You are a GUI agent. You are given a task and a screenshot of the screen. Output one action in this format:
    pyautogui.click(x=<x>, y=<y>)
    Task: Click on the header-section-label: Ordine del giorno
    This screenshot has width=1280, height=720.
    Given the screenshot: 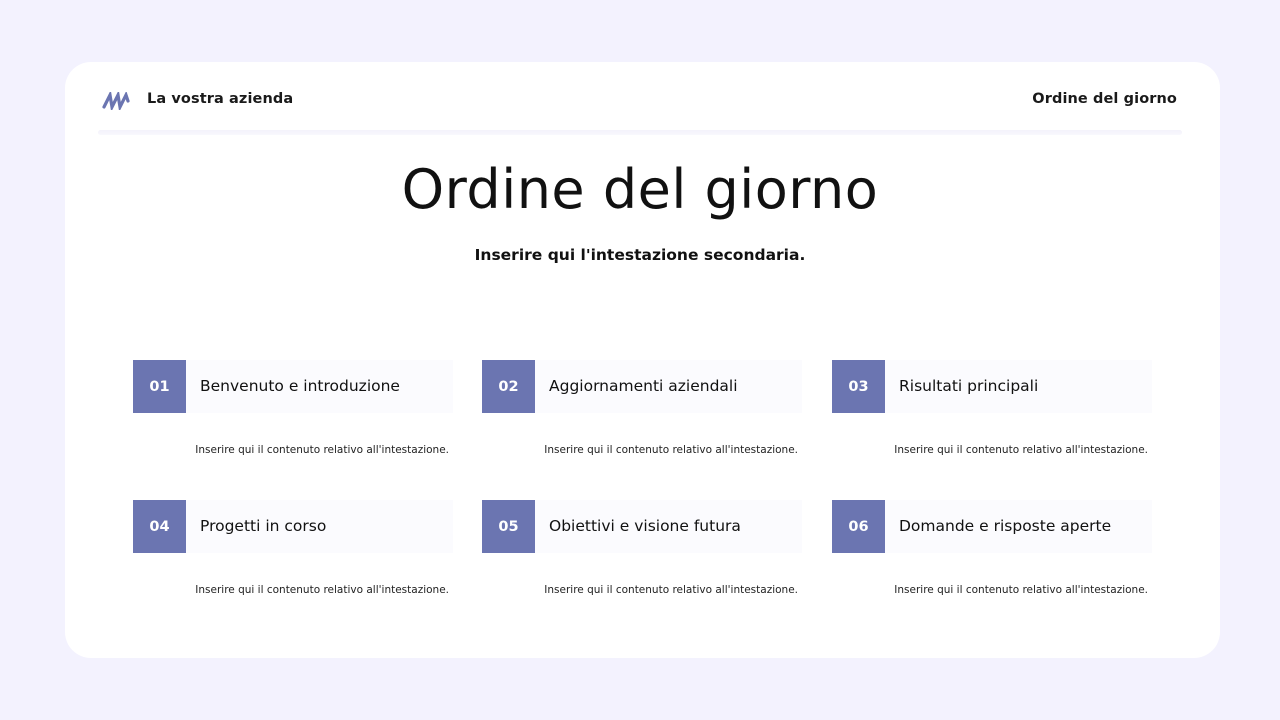 What is the action you would take?
    pyautogui.click(x=1104, y=99)
    